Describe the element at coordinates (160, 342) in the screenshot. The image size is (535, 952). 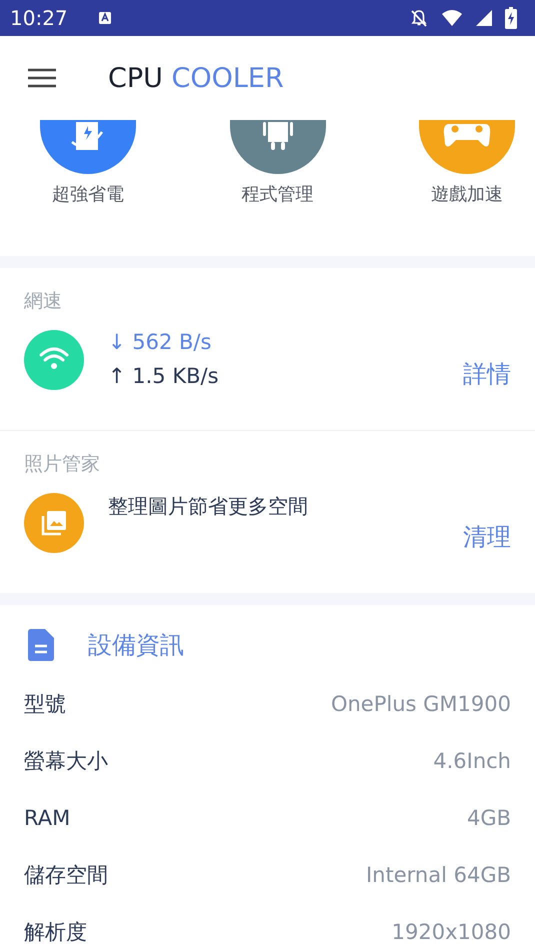
I see `download-speed: ↓ 562 B/s` at that location.